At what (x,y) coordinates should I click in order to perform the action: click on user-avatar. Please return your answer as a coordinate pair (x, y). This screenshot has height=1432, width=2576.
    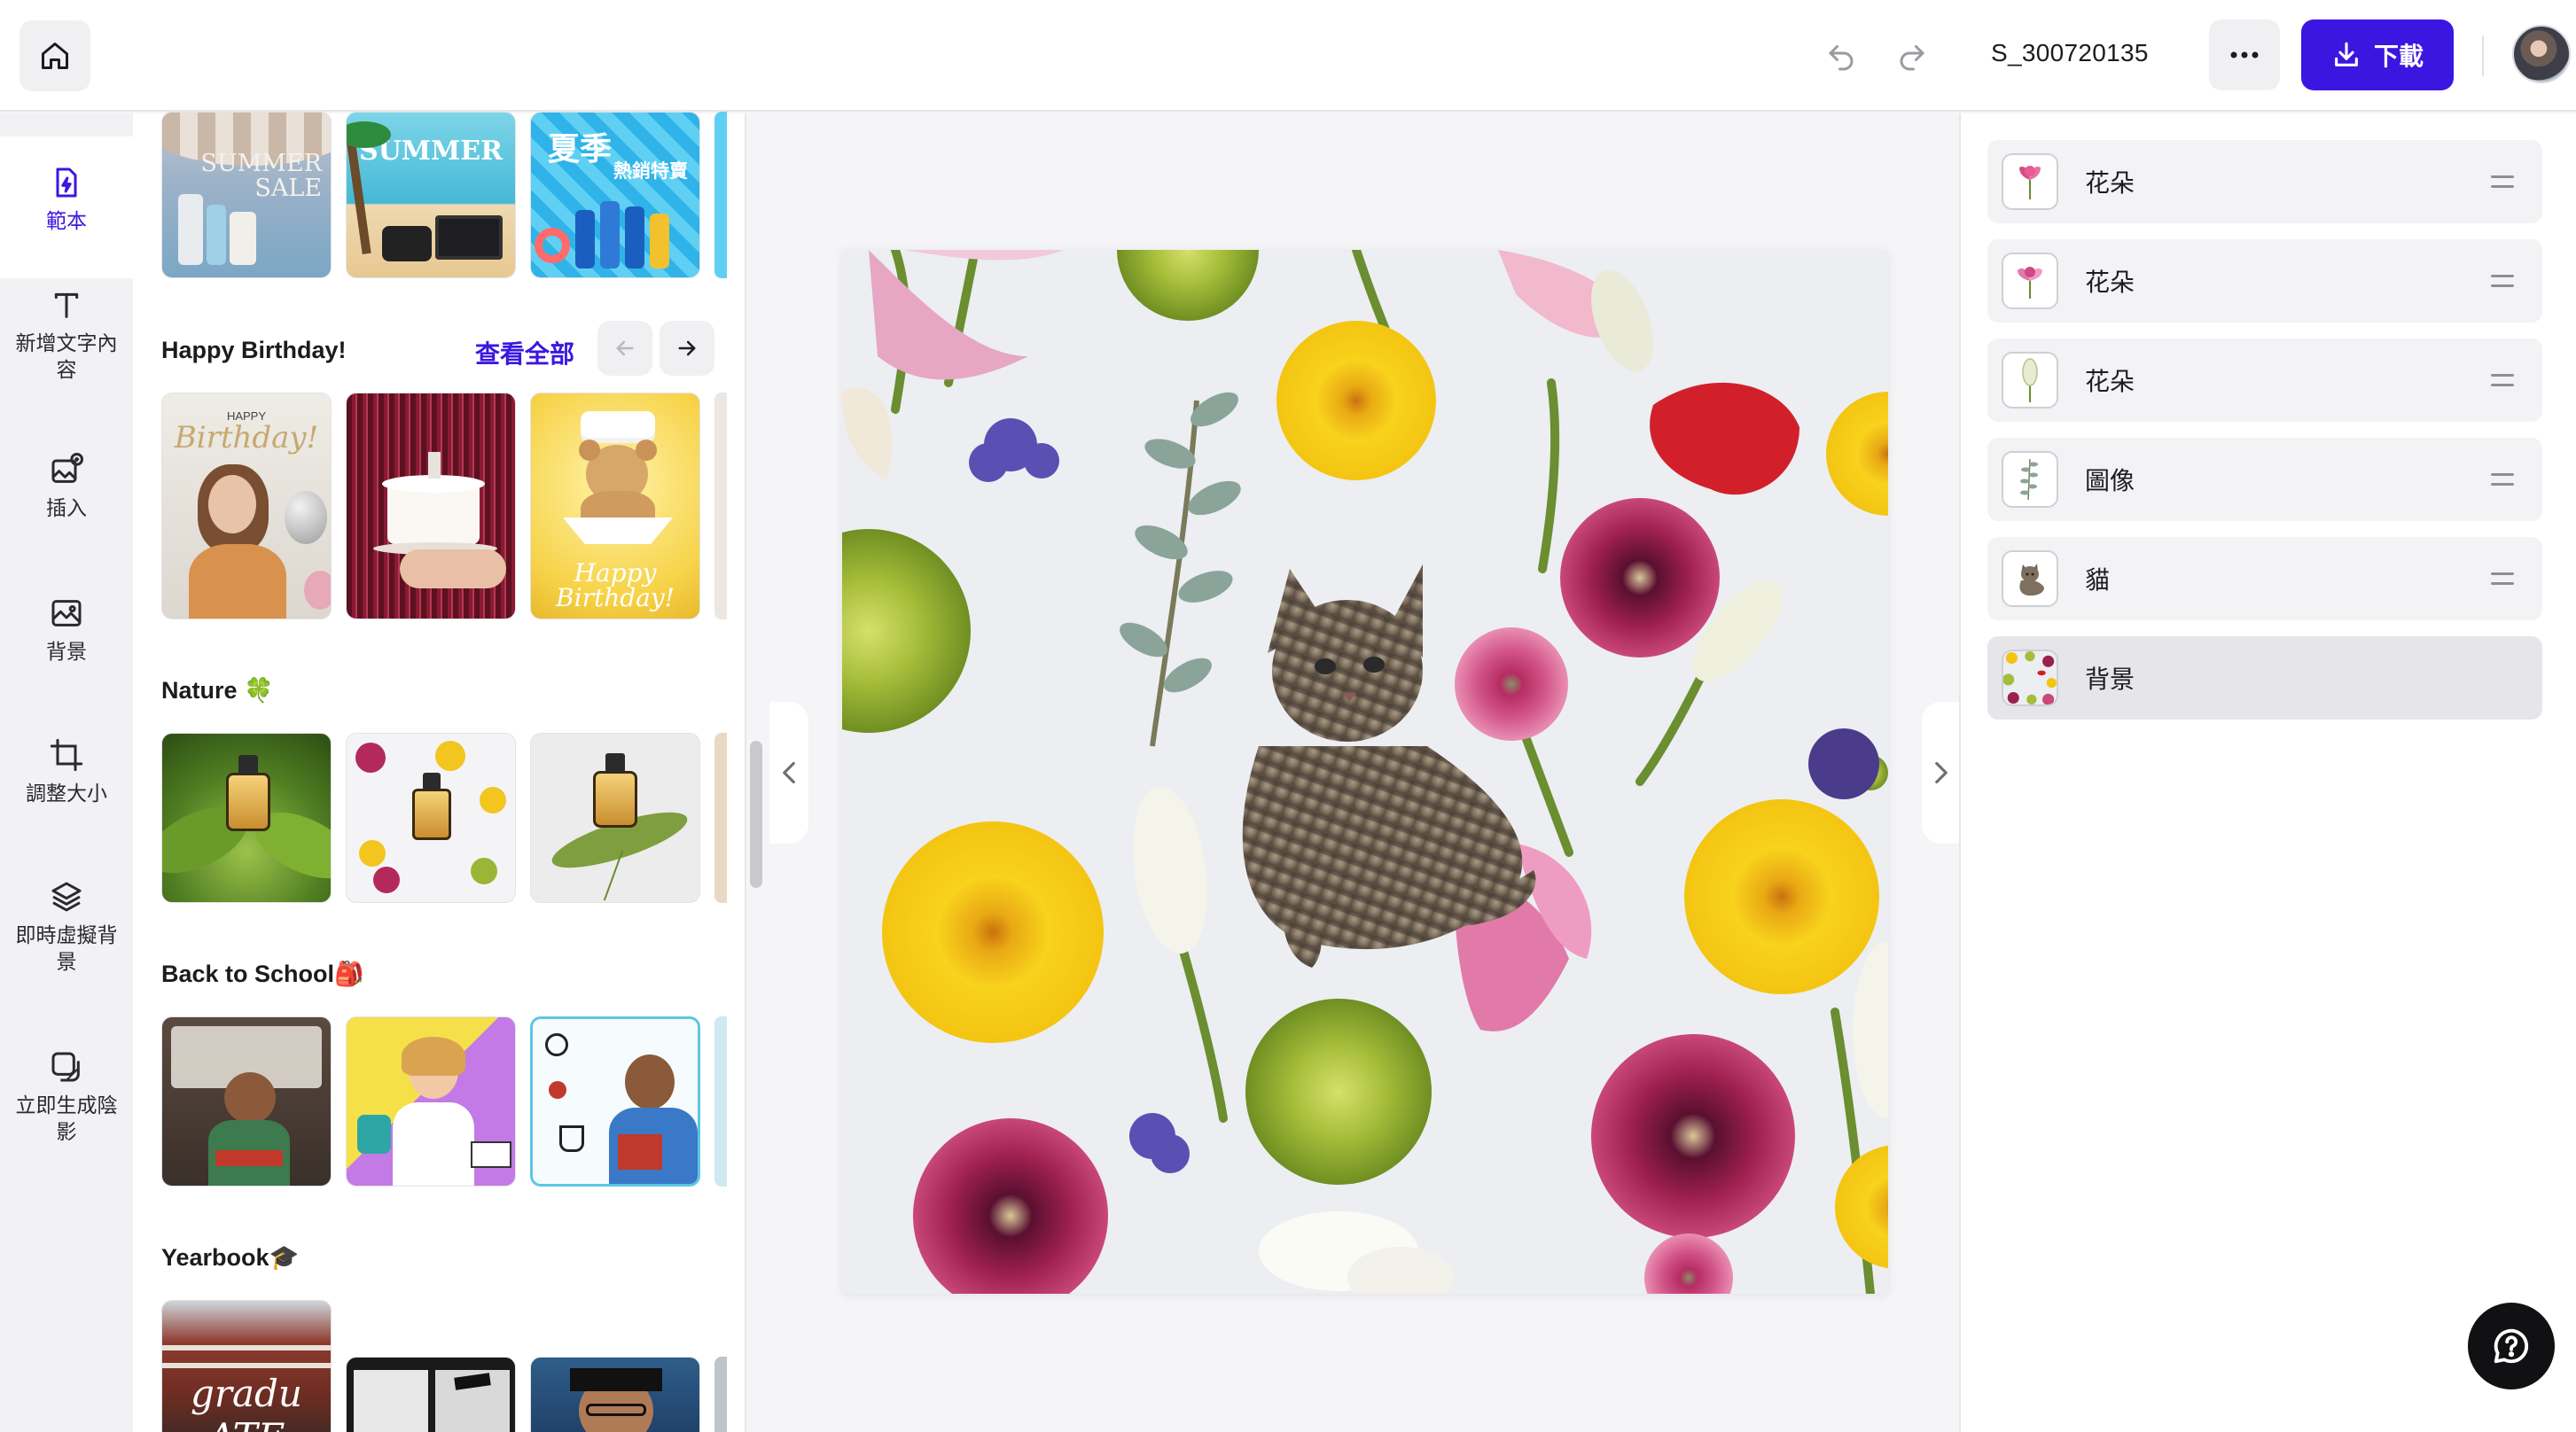
    Looking at the image, I should click on (2541, 54).